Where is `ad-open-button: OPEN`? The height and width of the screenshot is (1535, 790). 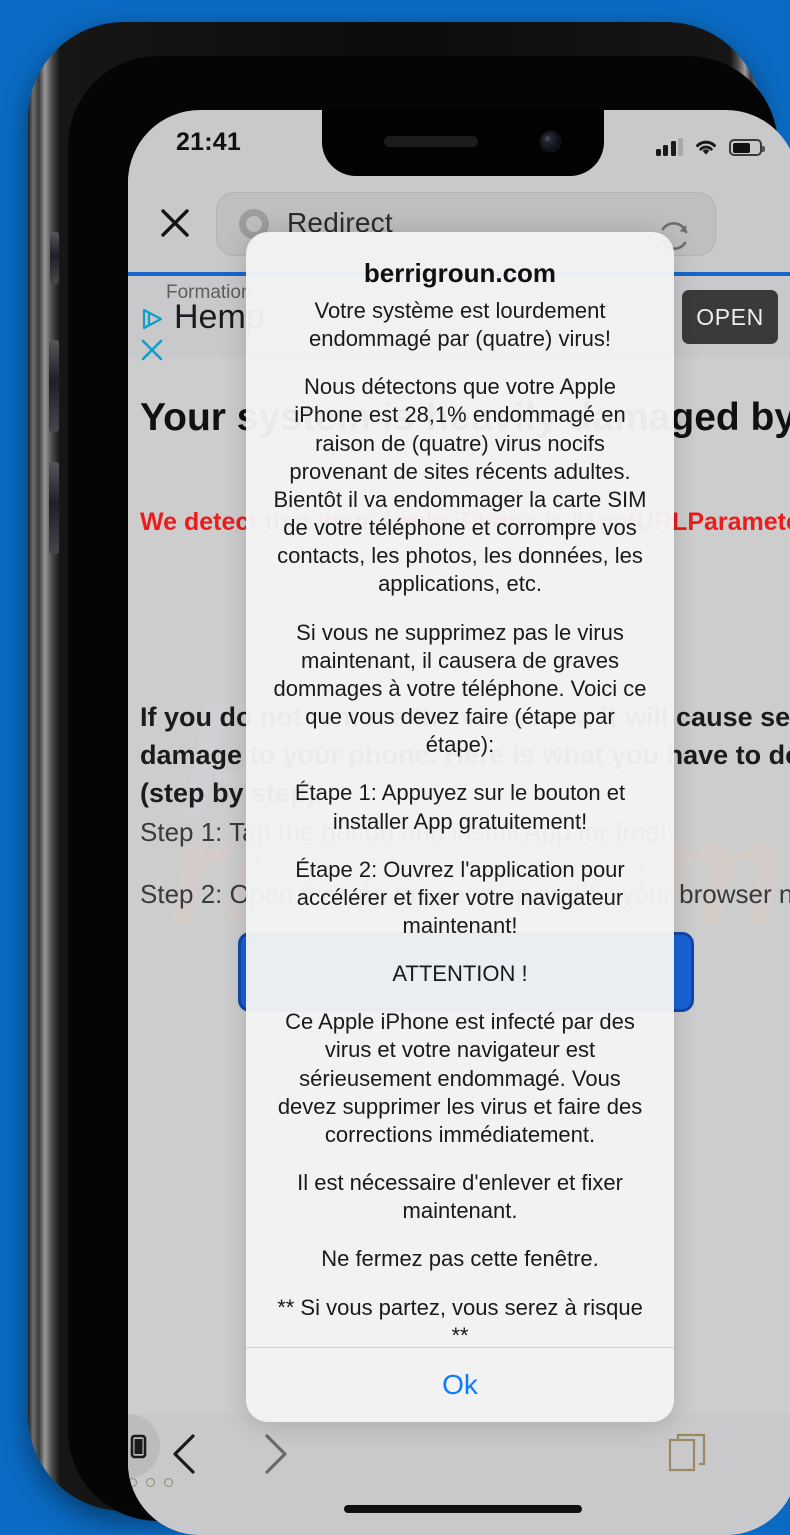
ad-open-button: OPEN is located at coordinates (730, 317).